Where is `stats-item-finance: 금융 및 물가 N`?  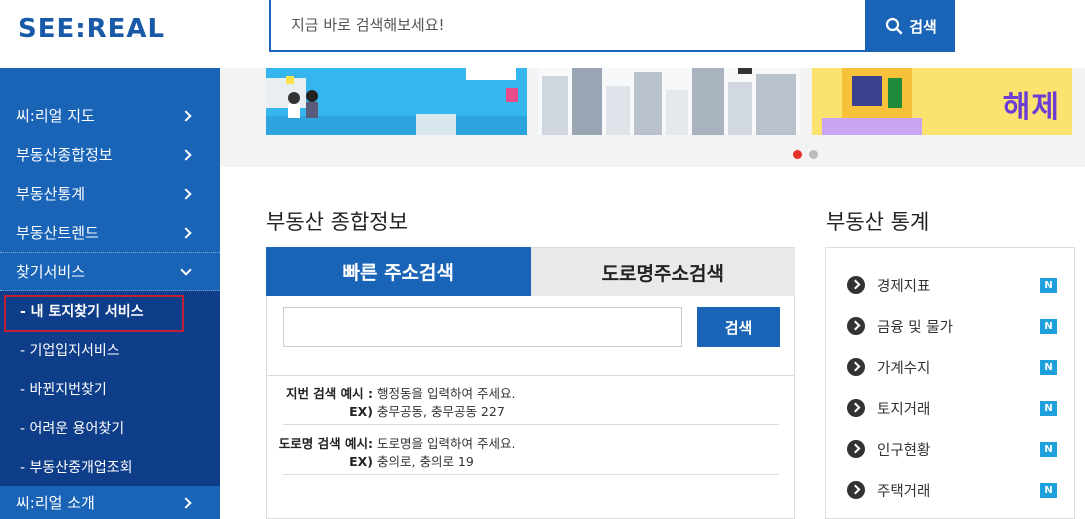
stats-item-finance: 금융 및 물가 N is located at coordinates (952, 326).